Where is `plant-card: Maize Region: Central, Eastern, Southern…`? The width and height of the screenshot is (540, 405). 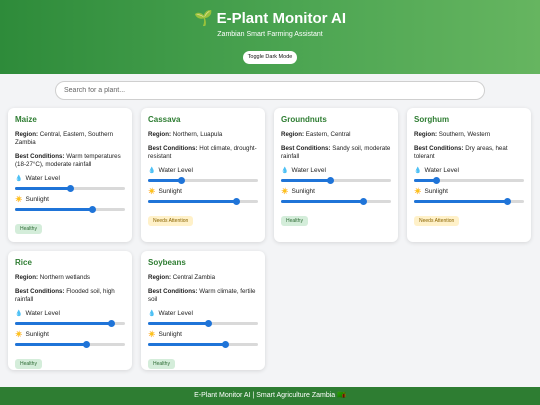
plant-card: Maize Region: Central, Eastern, Southern… is located at coordinates (70, 175).